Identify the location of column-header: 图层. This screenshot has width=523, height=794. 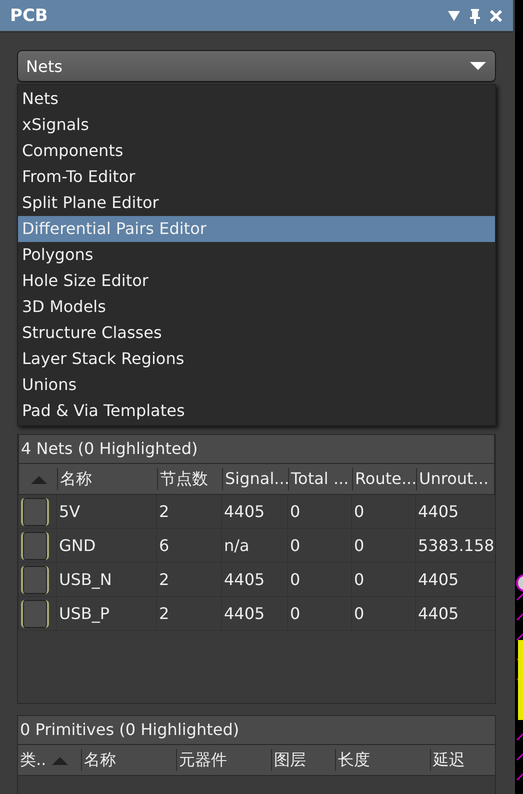
(303, 760).